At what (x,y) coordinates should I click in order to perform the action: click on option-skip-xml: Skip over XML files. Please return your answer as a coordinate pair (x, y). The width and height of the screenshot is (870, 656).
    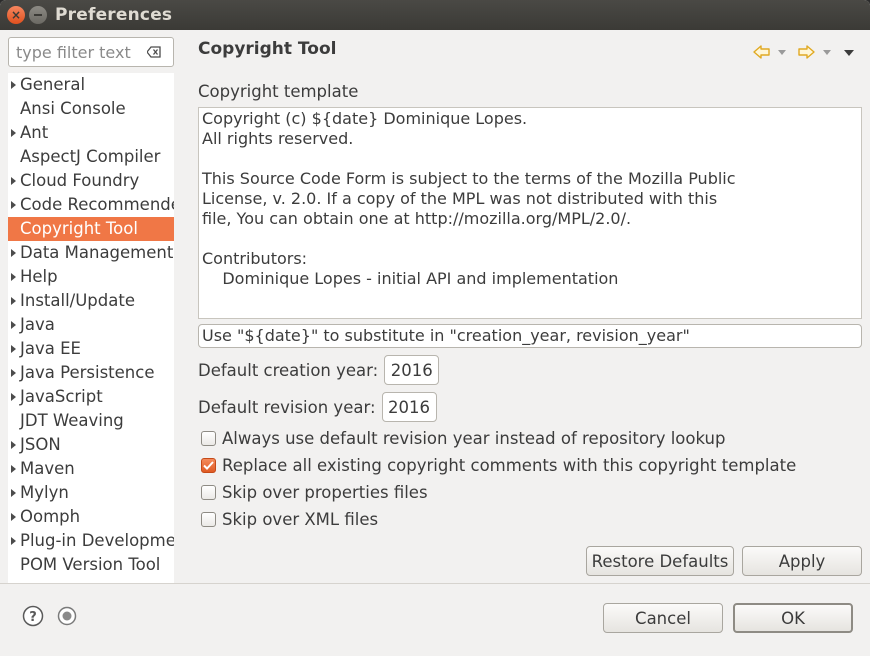
    Looking at the image, I should click on (289, 519).